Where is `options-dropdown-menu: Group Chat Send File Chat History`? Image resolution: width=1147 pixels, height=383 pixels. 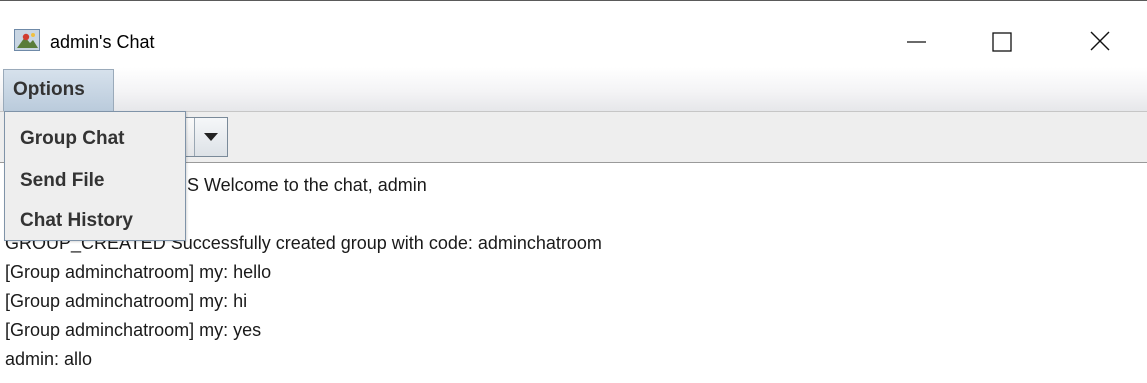 options-dropdown-menu: Group Chat Send File Chat History is located at coordinates (95, 176).